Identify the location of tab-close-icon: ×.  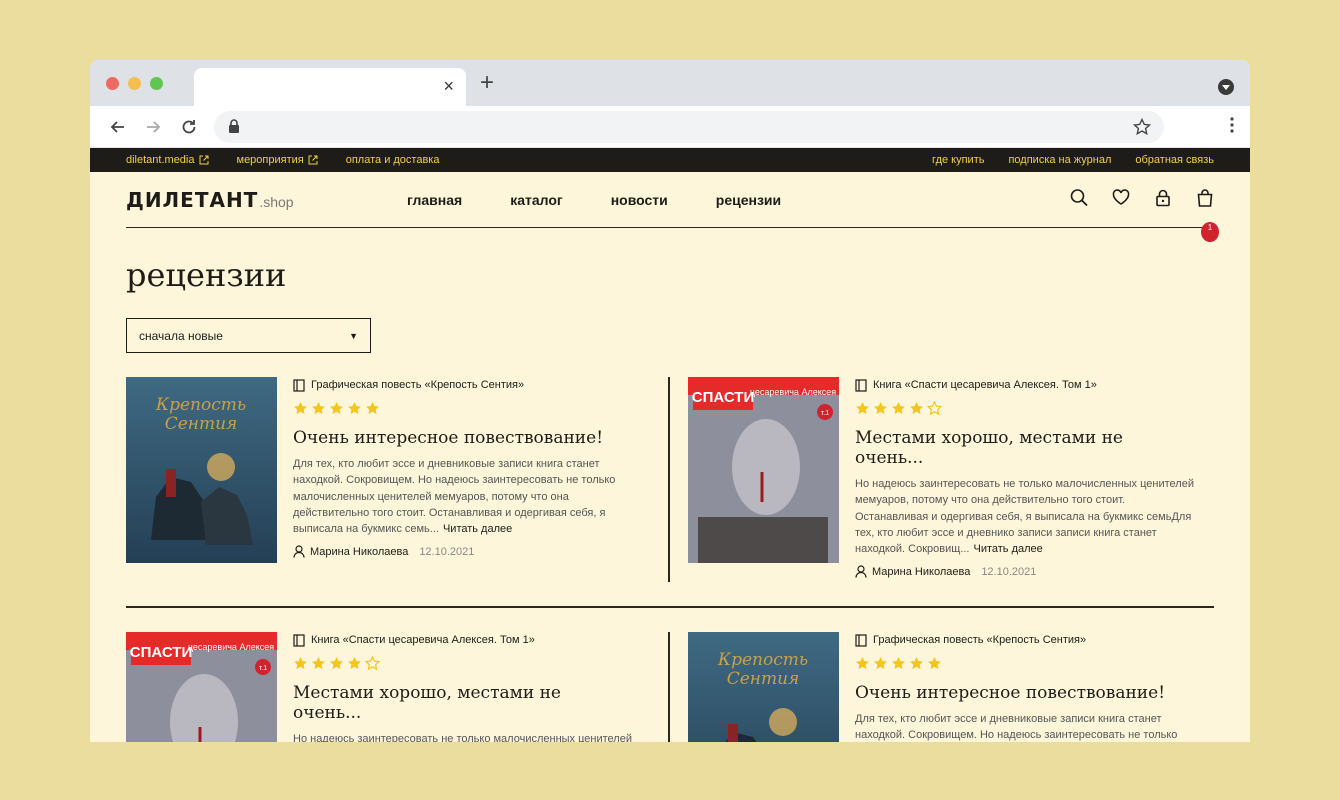
(448, 86).